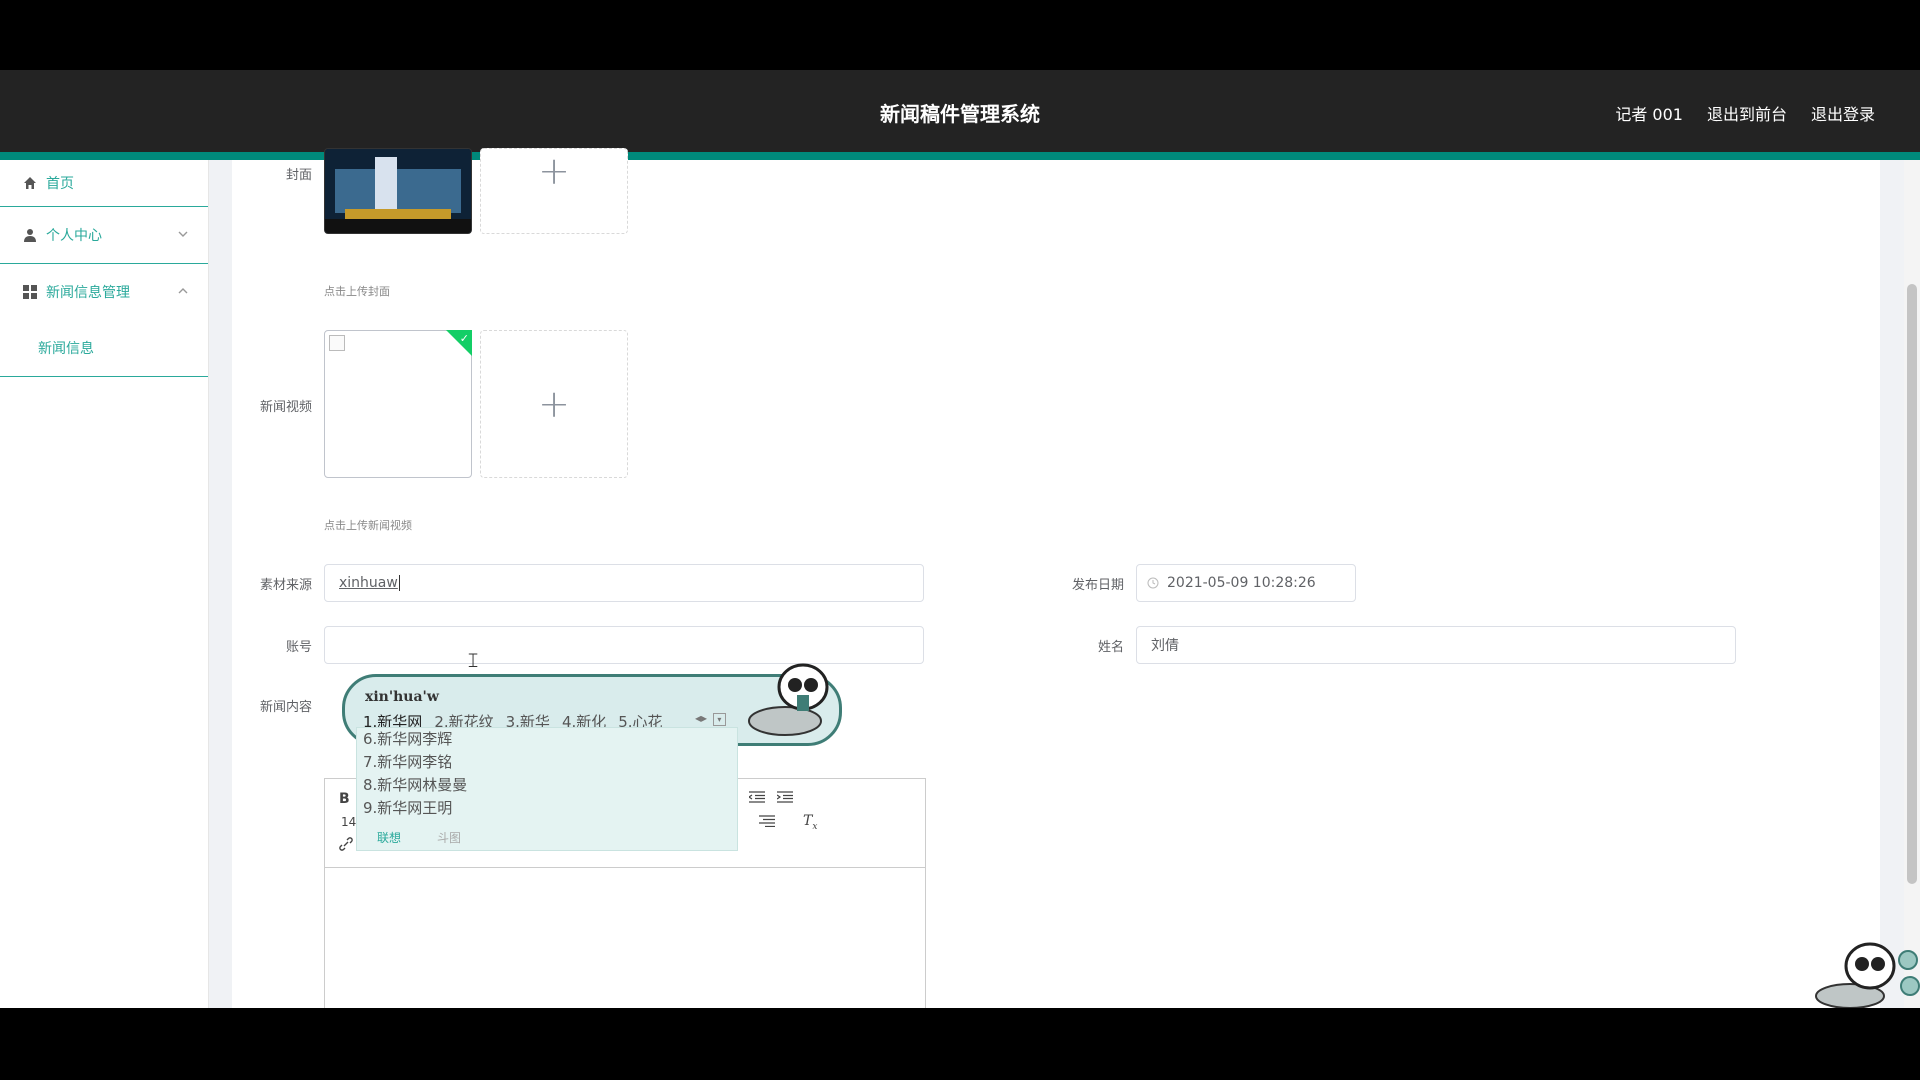 The height and width of the screenshot is (1080, 1920). I want to click on sidebar-item-label: 首页, so click(60, 184).